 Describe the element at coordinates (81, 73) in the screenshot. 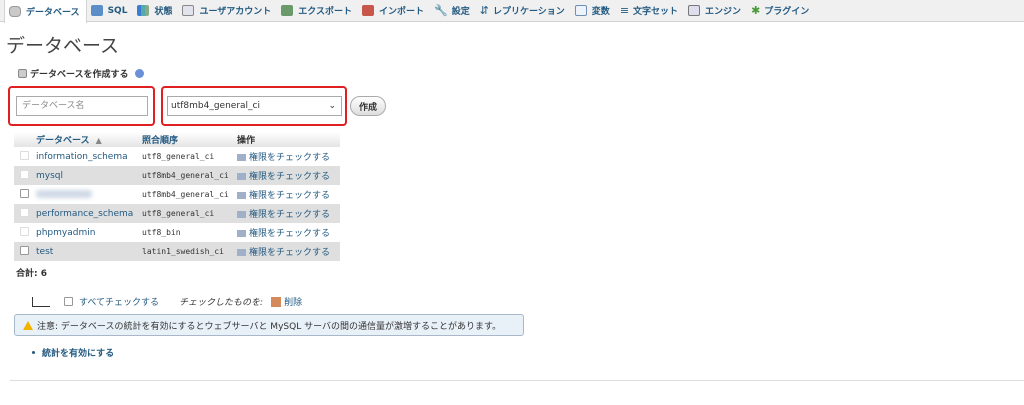

I see `create-database-heading: データベースを作成する` at that location.